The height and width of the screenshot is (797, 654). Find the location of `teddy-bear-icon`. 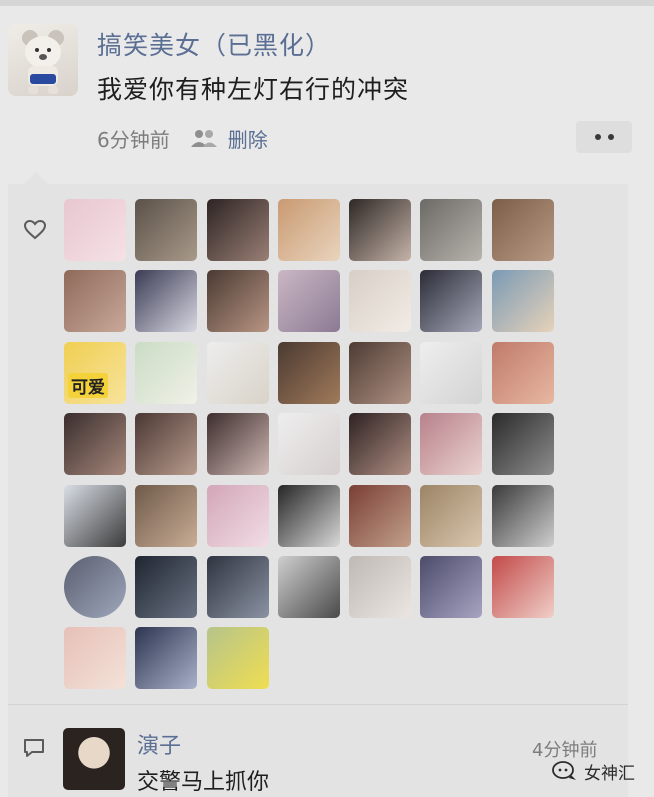

teddy-bear-icon is located at coordinates (43, 62).